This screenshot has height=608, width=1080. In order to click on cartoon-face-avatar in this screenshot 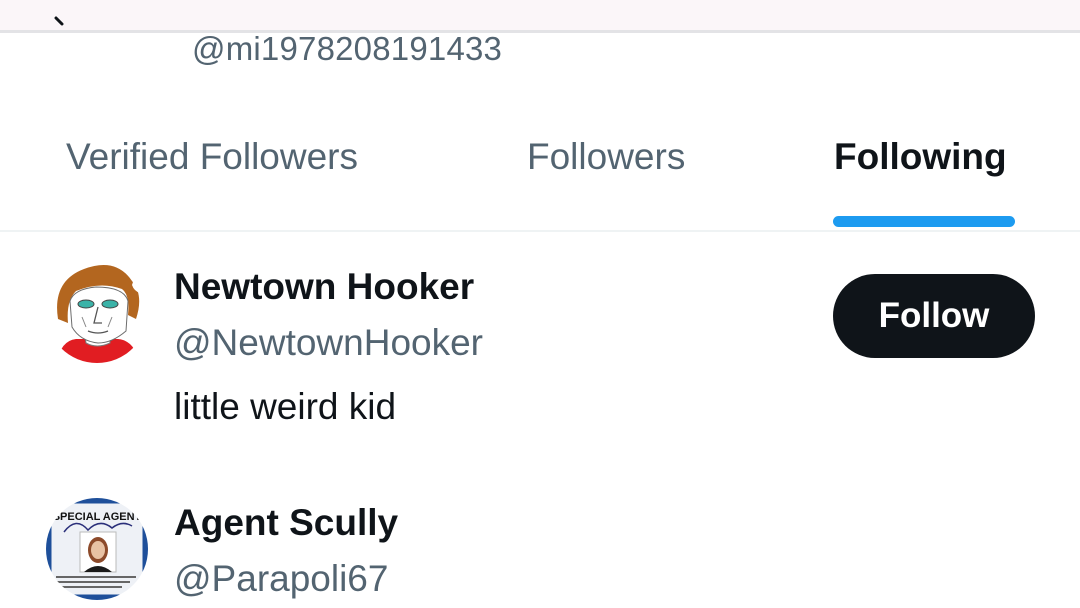, I will do `click(97, 312)`.